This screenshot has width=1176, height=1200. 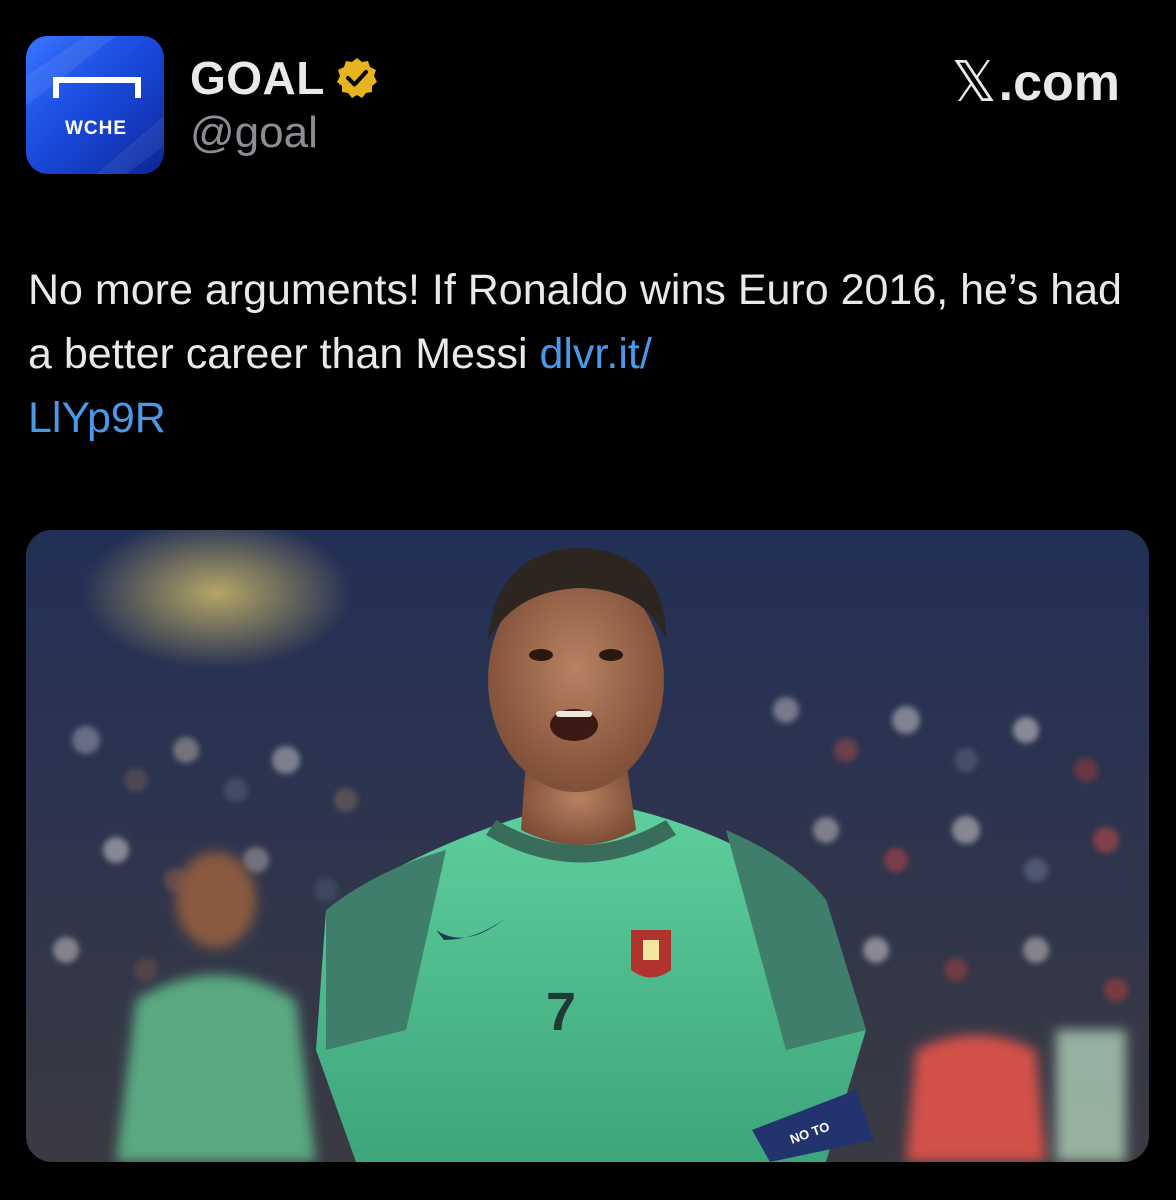 I want to click on avatar-wordmark: WCHE, so click(x=96, y=128).